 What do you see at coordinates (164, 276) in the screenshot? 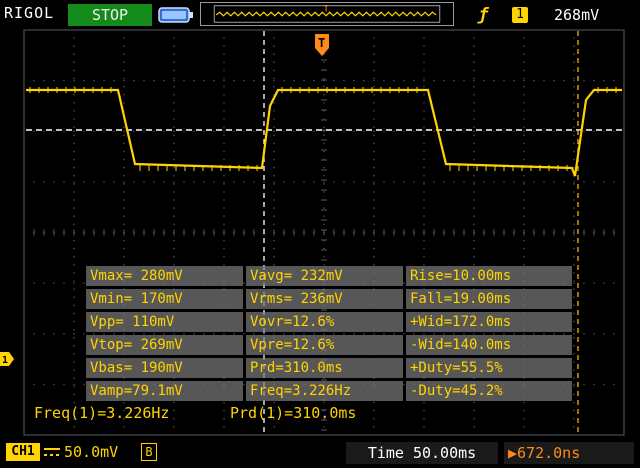
I see `measurement-vmax: Vmax= 280mV` at bounding box center [164, 276].